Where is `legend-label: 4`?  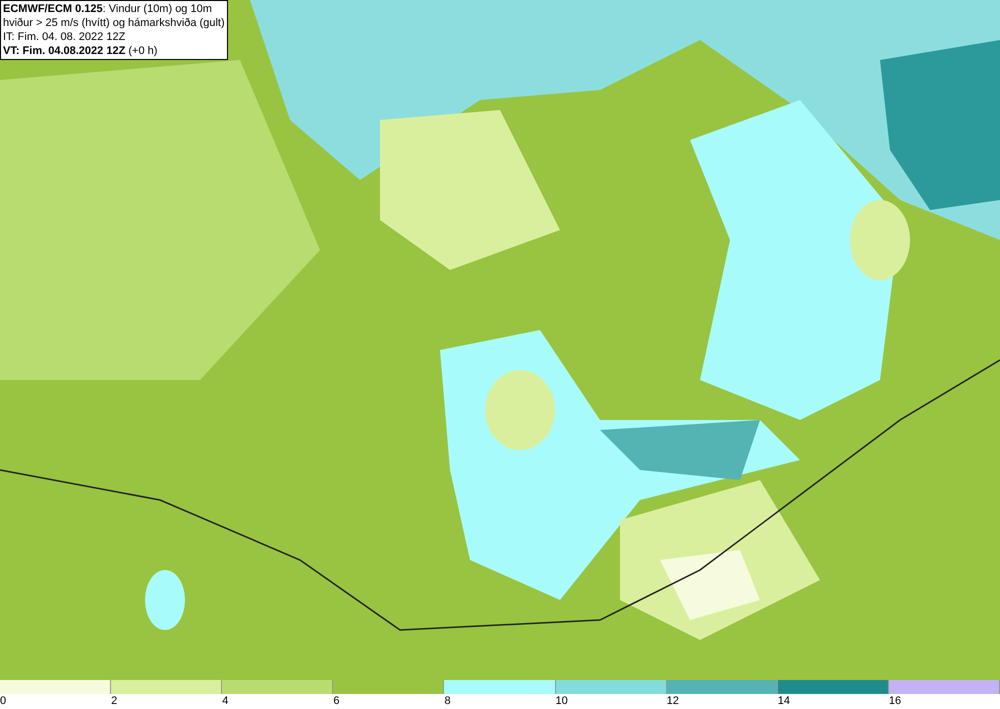 legend-label: 4 is located at coordinates (225, 701).